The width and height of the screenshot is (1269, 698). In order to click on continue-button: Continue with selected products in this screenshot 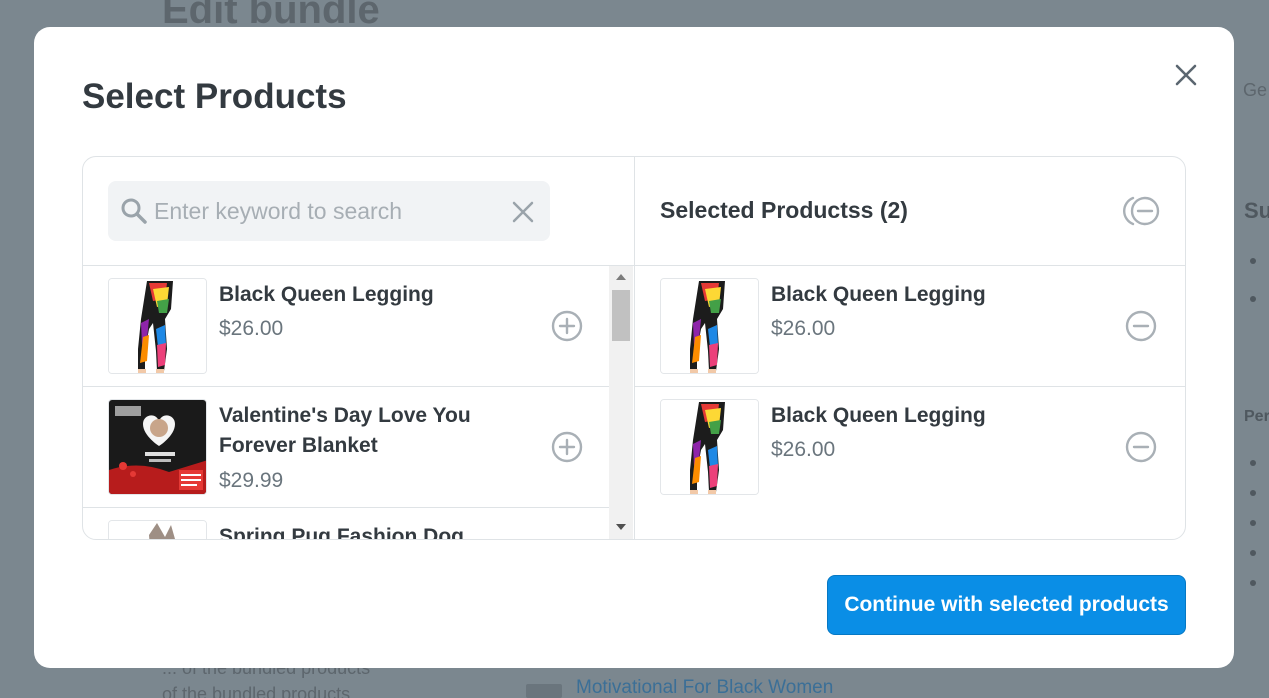, I will do `click(1006, 605)`.